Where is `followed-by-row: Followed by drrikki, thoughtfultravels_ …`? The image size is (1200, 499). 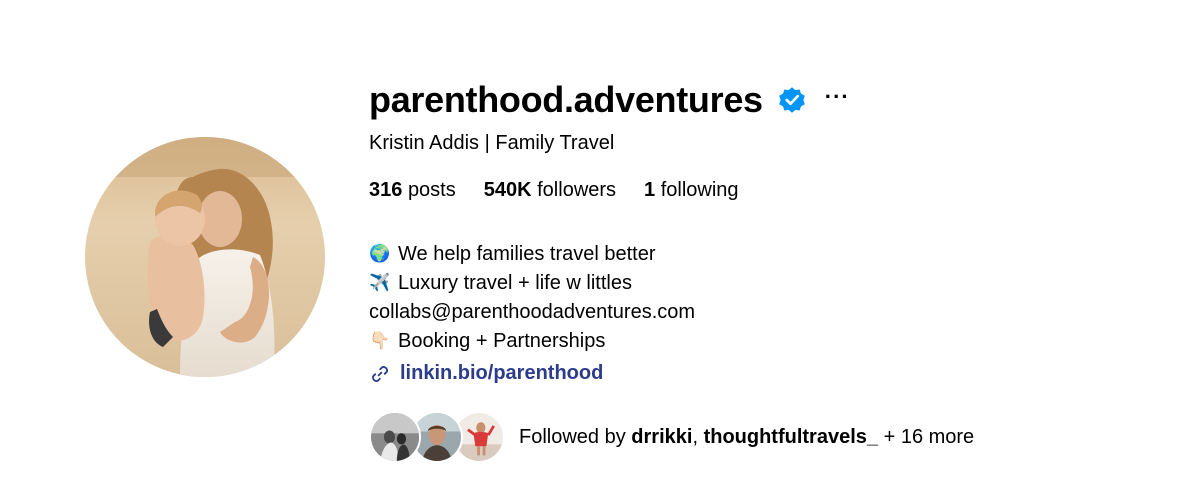 followed-by-row: Followed by drrikki, thoughtfultravels_ … is located at coordinates (671, 437).